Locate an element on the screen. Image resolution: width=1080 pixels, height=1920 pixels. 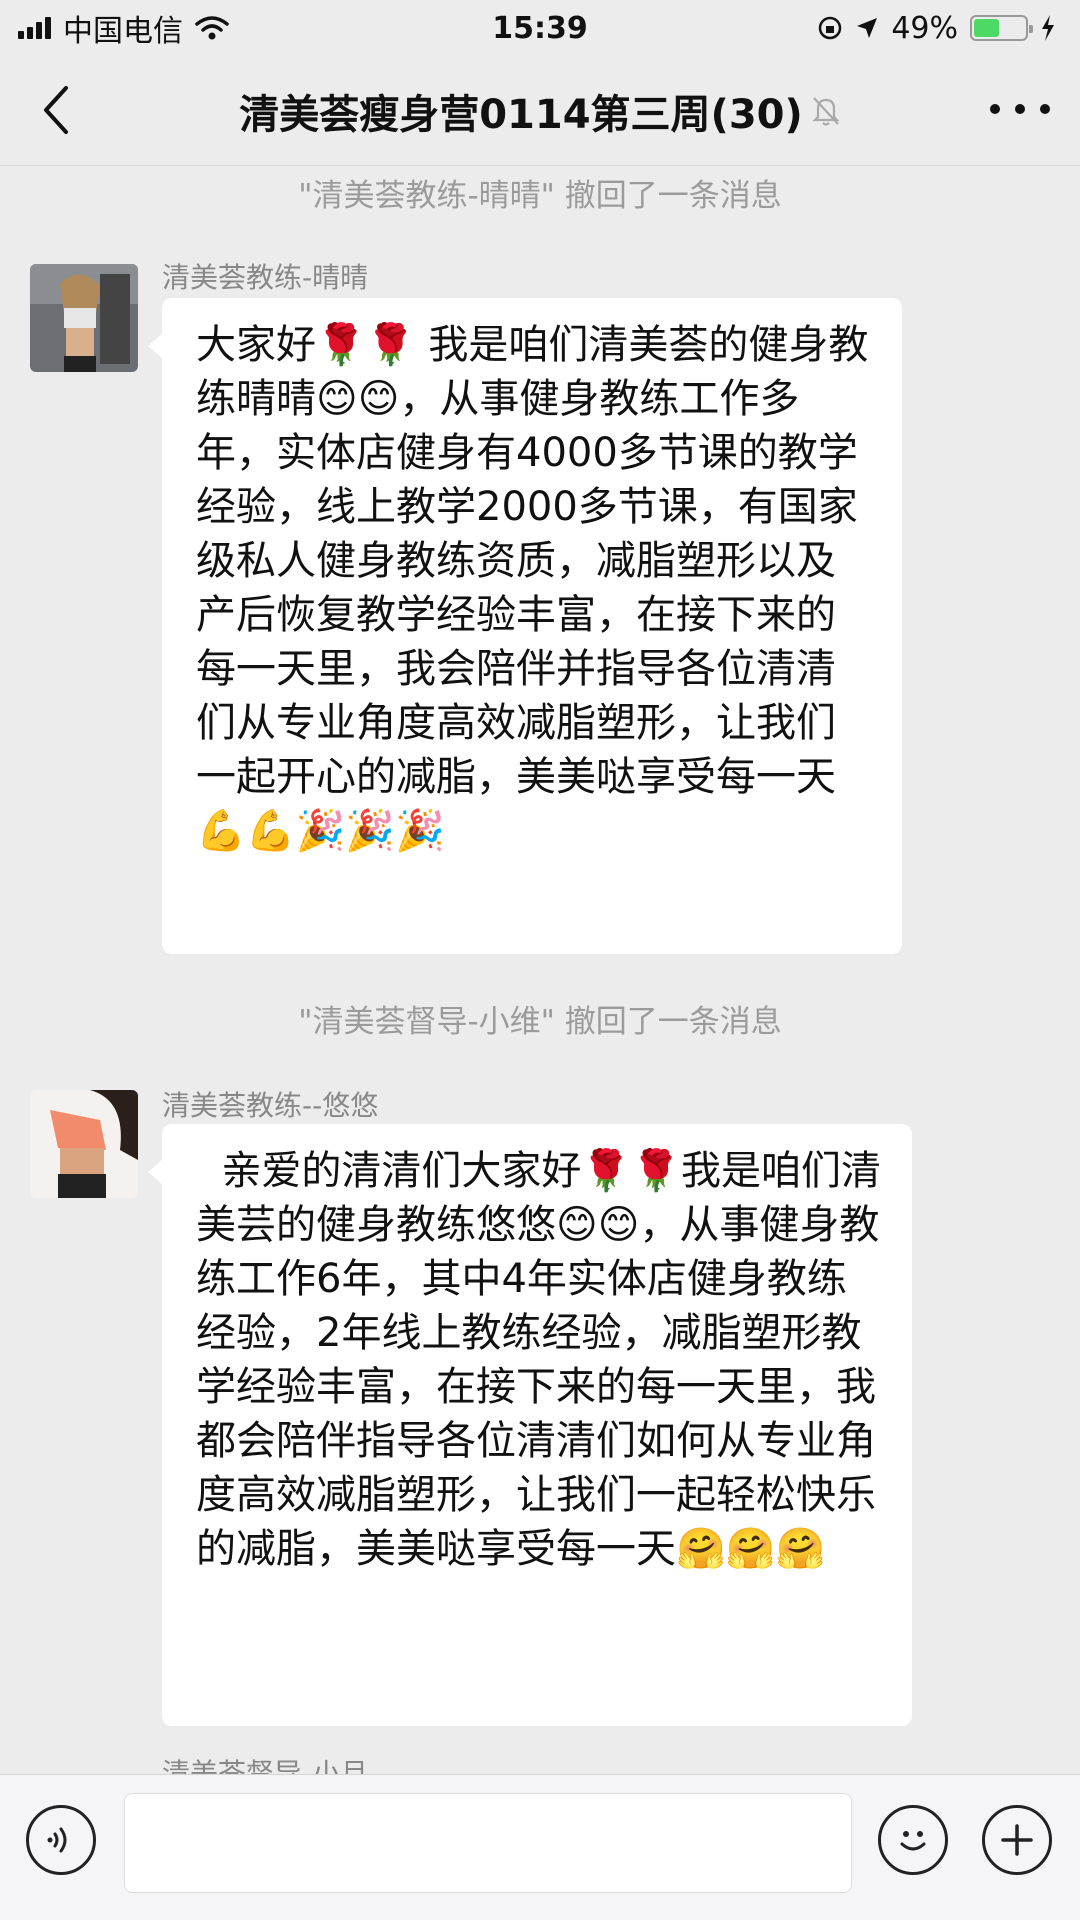
bell-slash-icon is located at coordinates (826, 111).